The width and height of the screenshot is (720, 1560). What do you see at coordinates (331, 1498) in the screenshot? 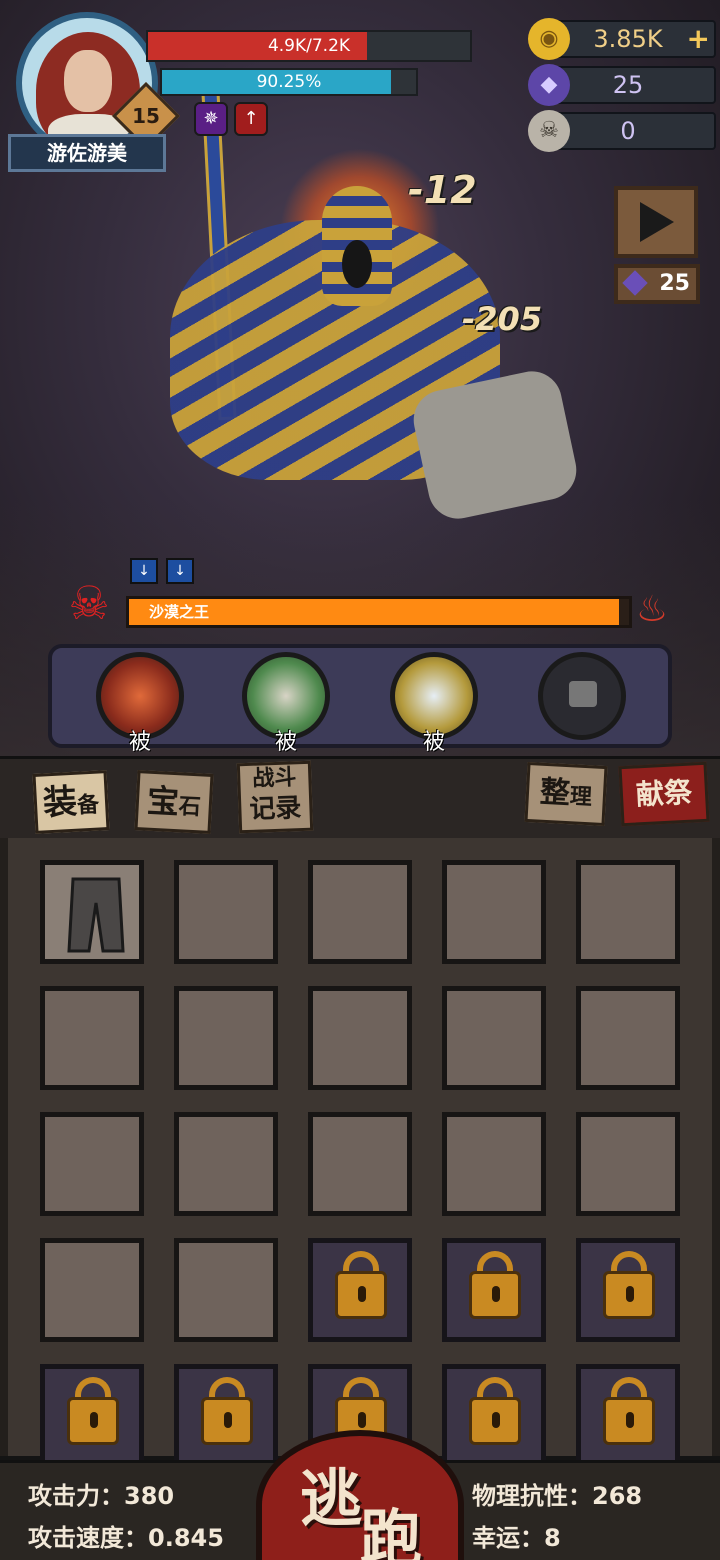
I see `flee-label-1: 逃` at bounding box center [331, 1498].